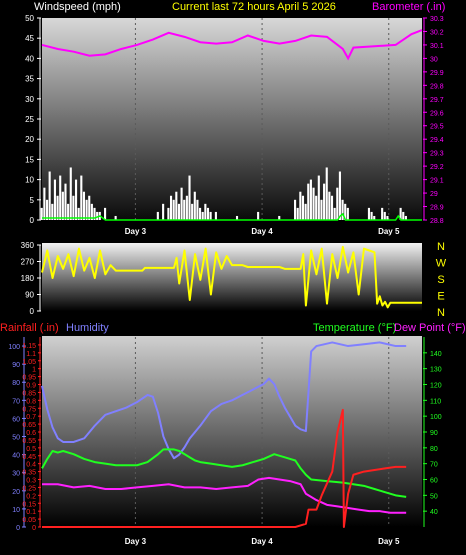  What do you see at coordinates (34, 370) in the screenshot?
I see `rainfall-tick-label: 1` at bounding box center [34, 370].